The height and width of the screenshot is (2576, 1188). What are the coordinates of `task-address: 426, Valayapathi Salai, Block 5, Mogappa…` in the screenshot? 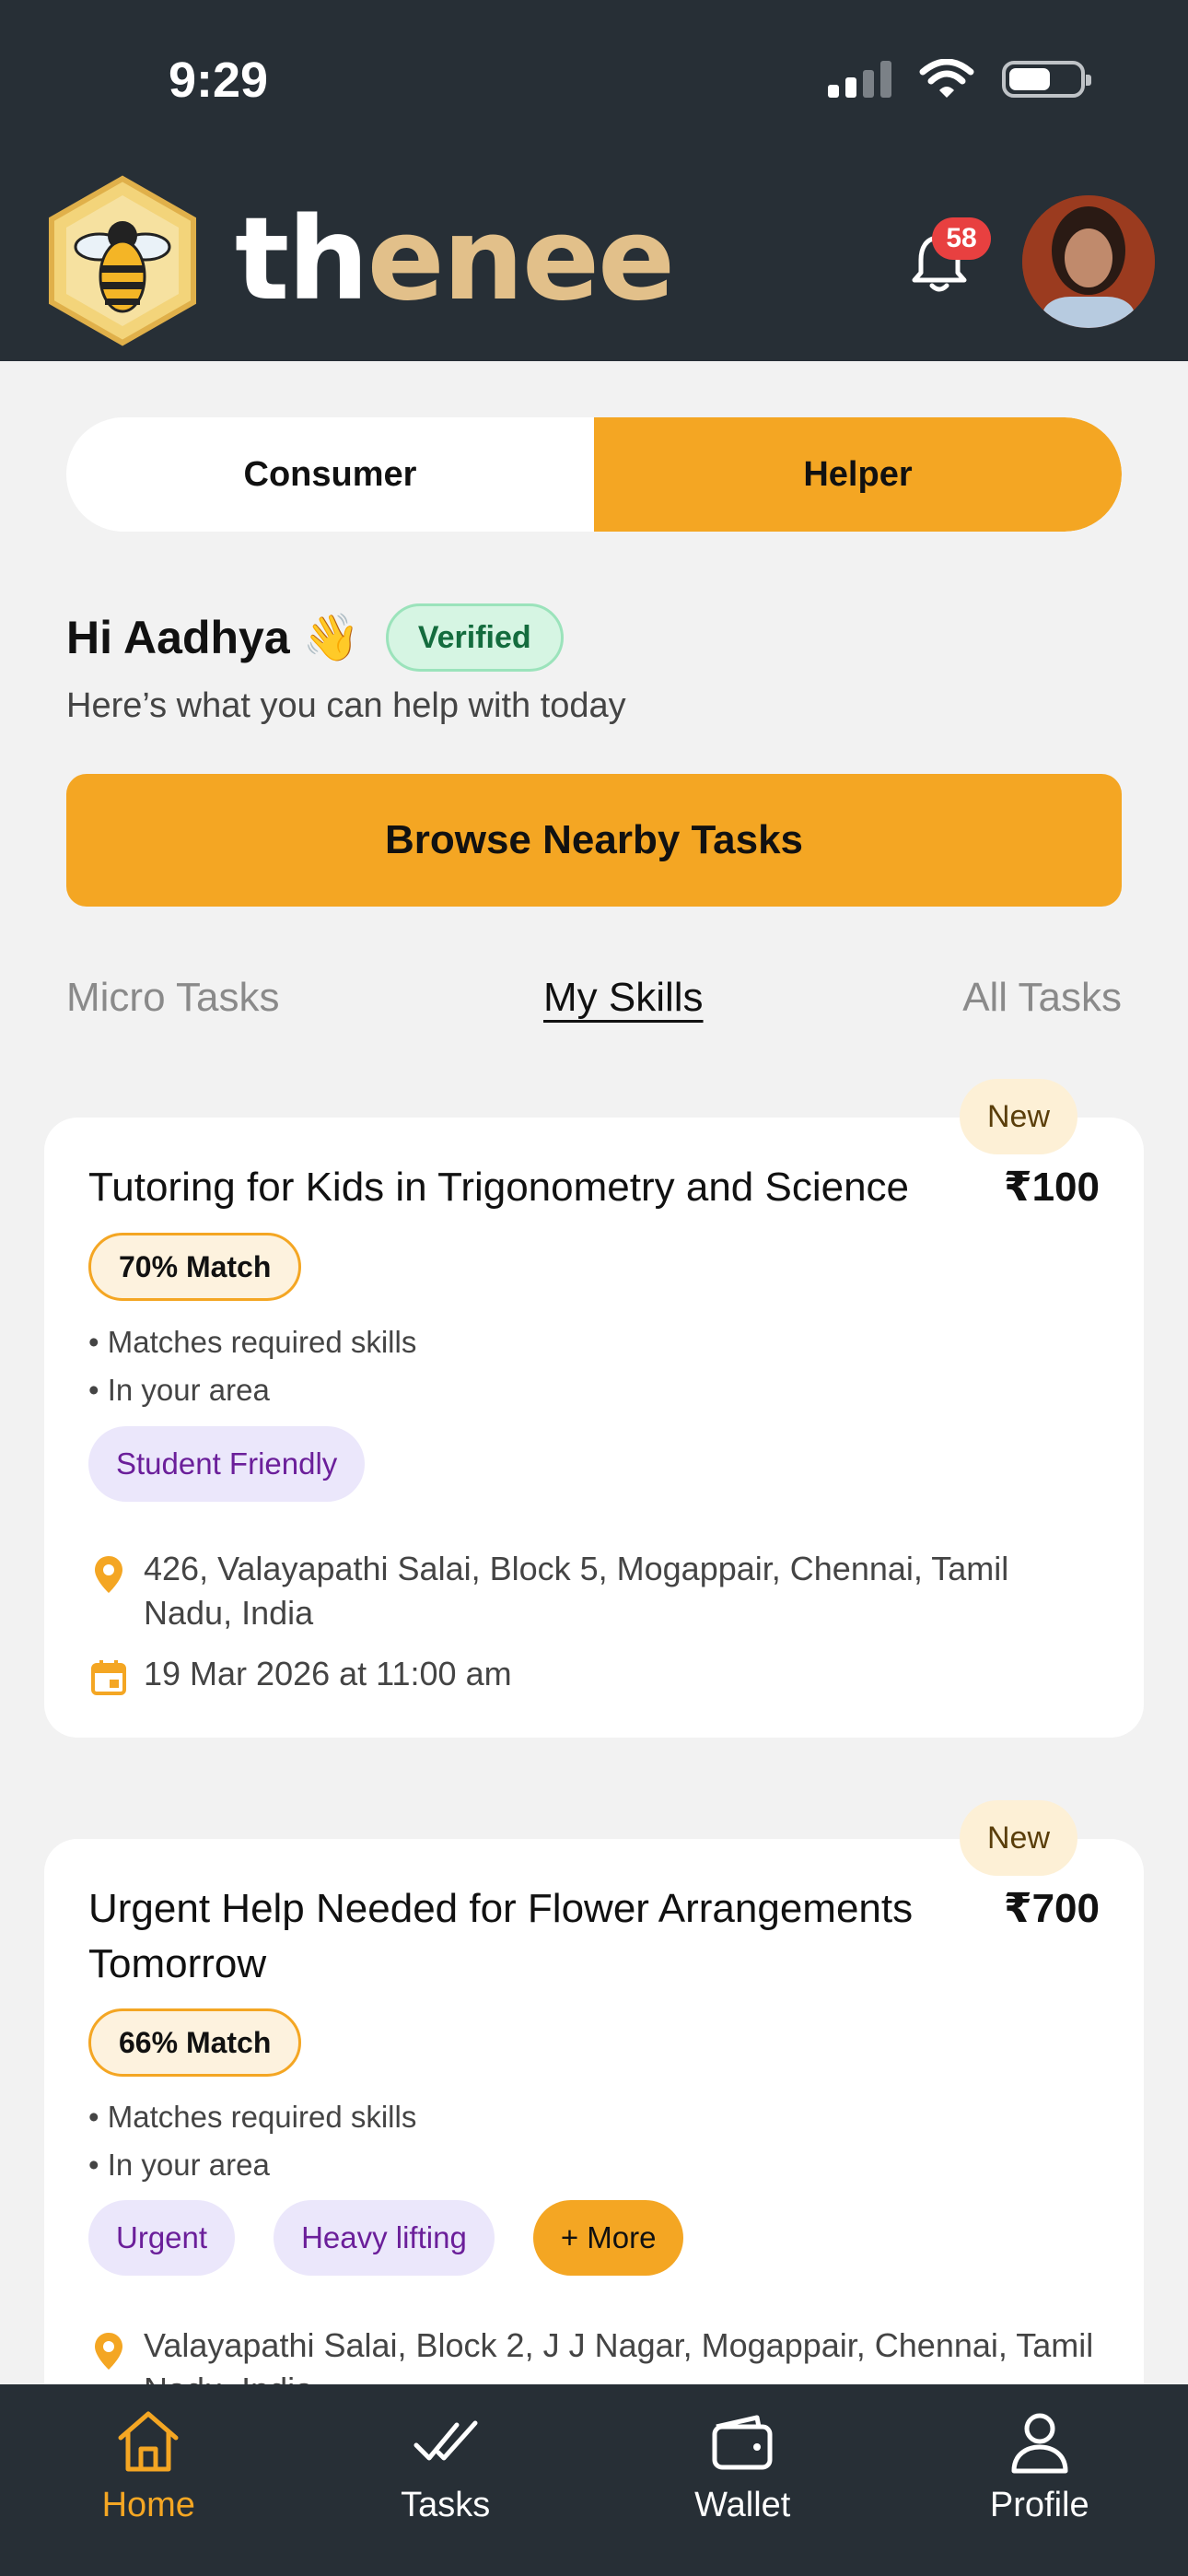 It's located at (594, 1591).